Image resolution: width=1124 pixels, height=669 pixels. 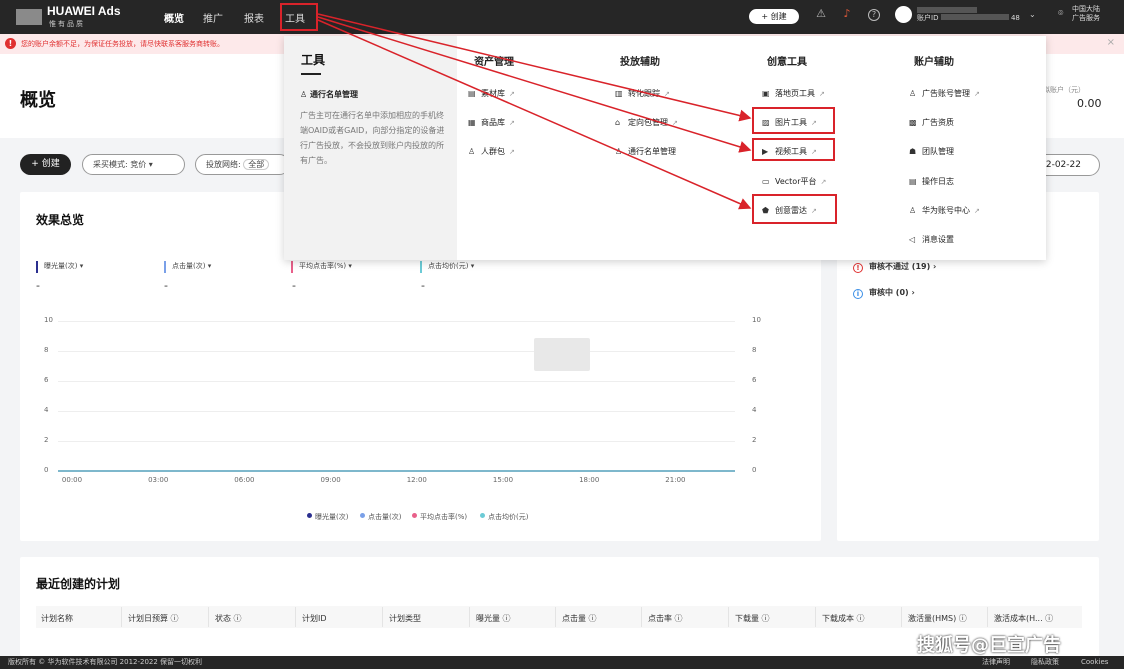 What do you see at coordinates (989, 645) in the screenshot?
I see `watermark: 搜狐号@巨宣广告` at bounding box center [989, 645].